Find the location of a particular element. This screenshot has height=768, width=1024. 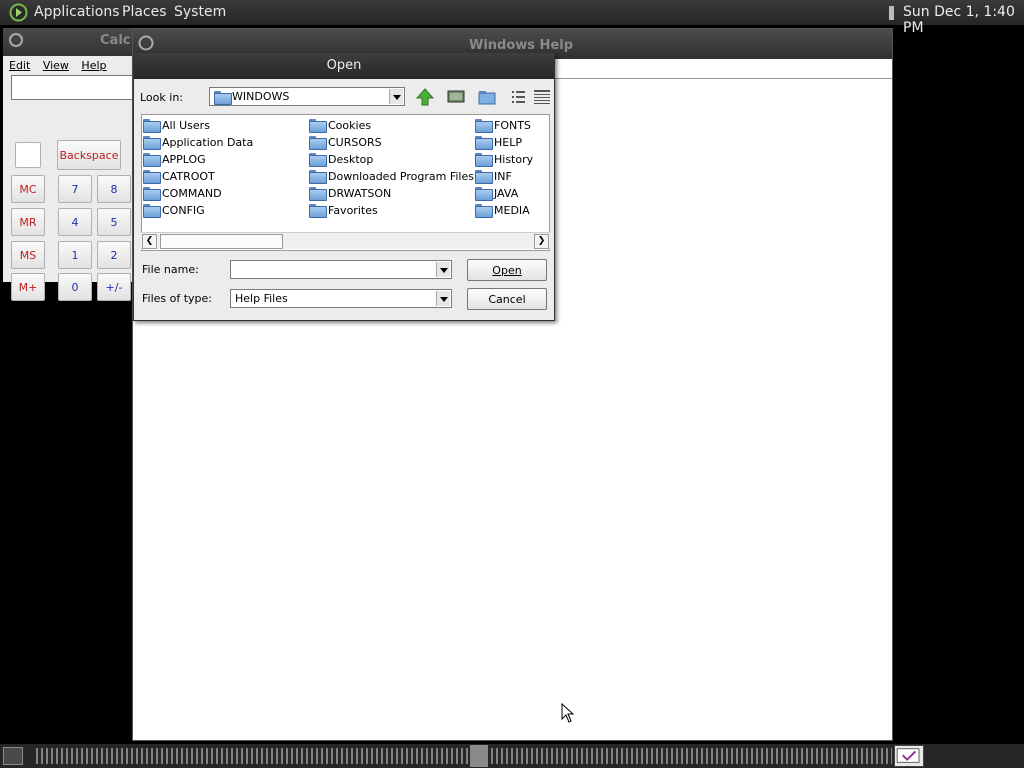

menu-edit: Edit is located at coordinates (19, 65).